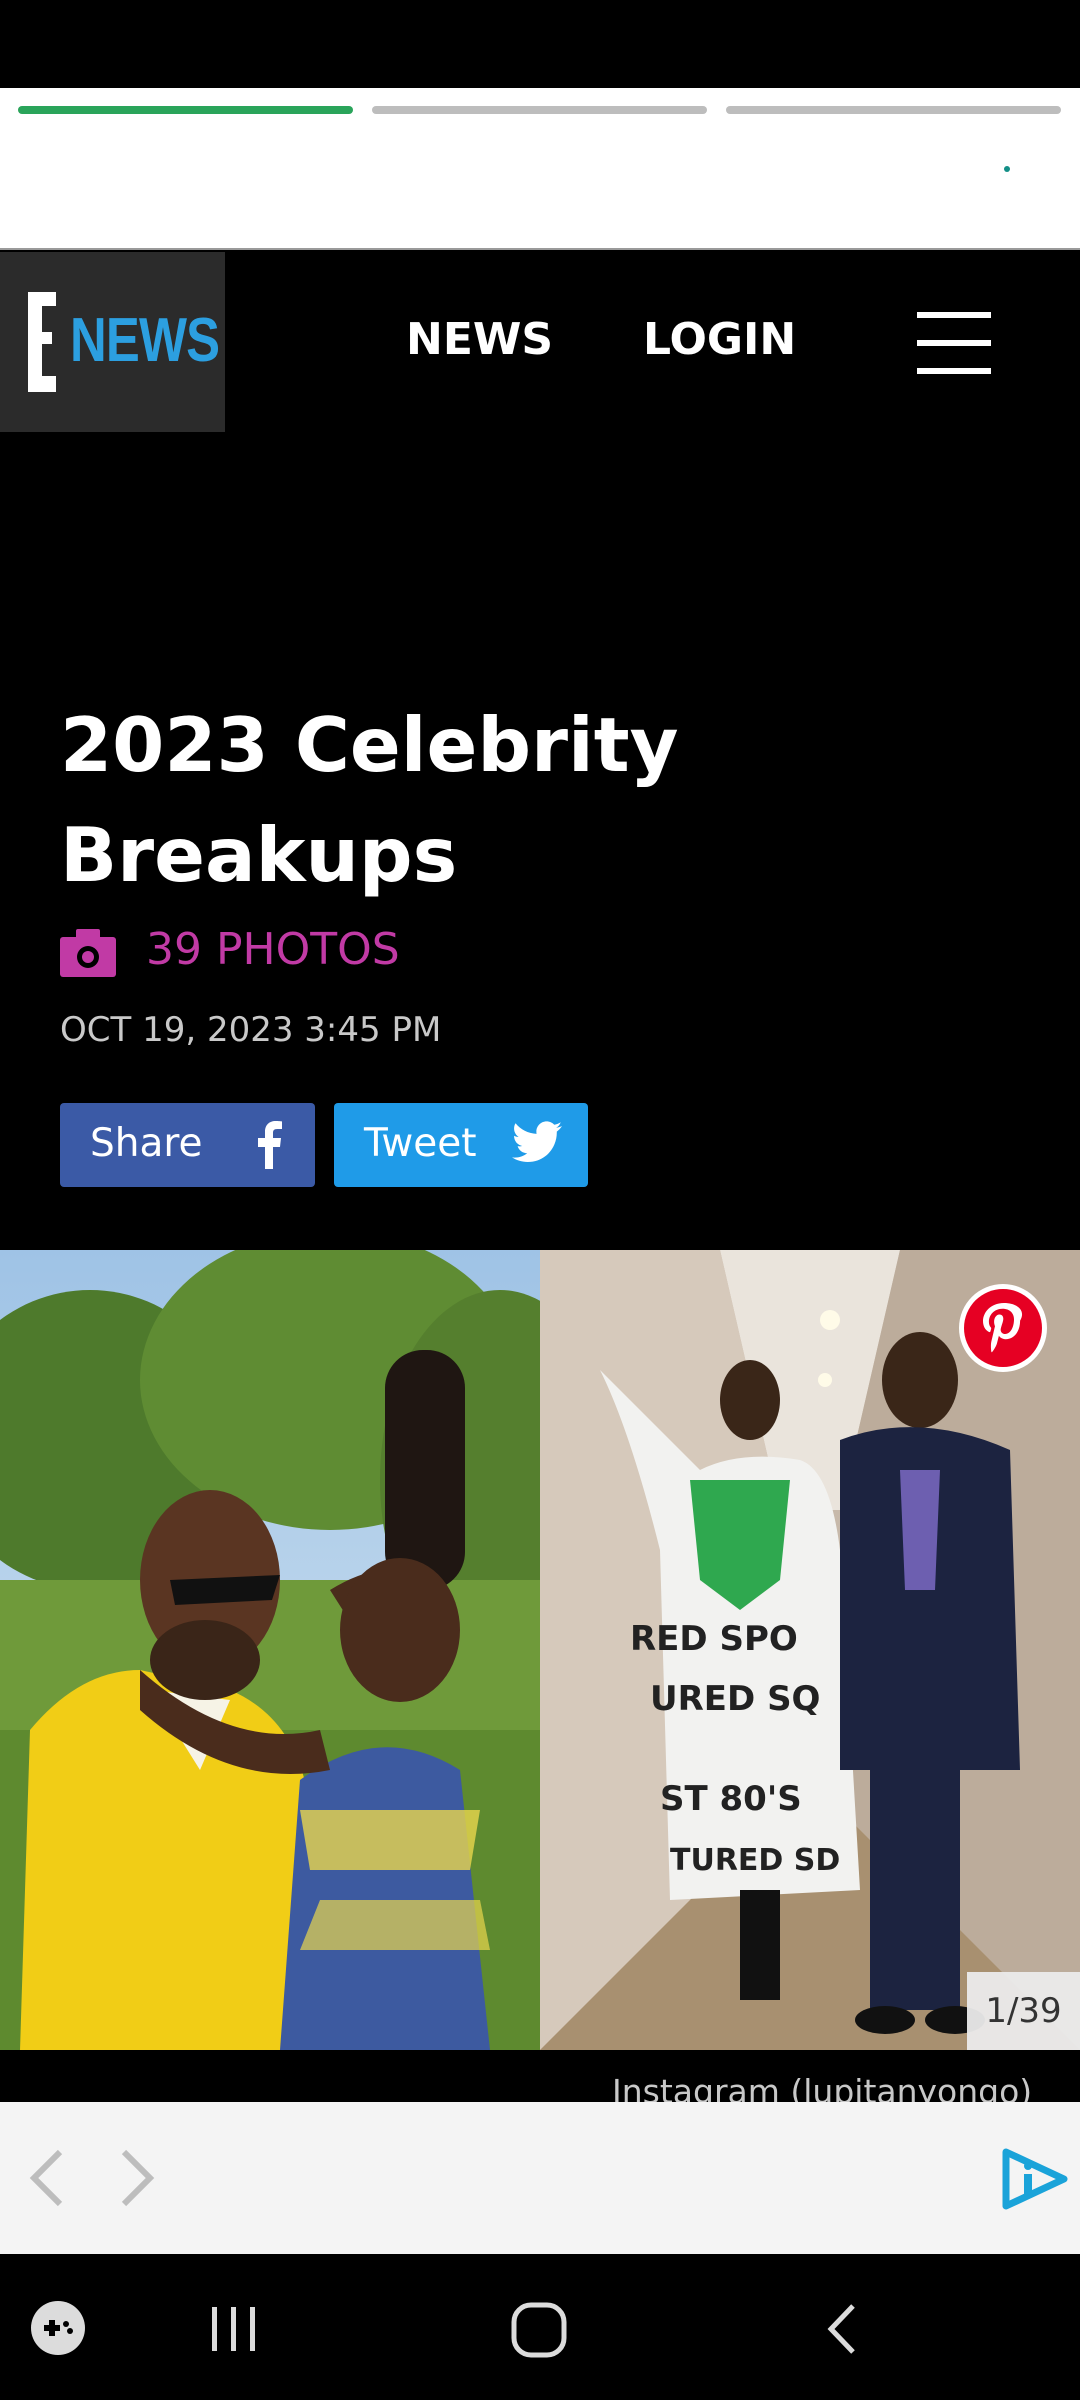 Image resolution: width=1080 pixels, height=2400 pixels. Describe the element at coordinates (138, 2178) in the screenshot. I see `chevron-right-icon` at that location.